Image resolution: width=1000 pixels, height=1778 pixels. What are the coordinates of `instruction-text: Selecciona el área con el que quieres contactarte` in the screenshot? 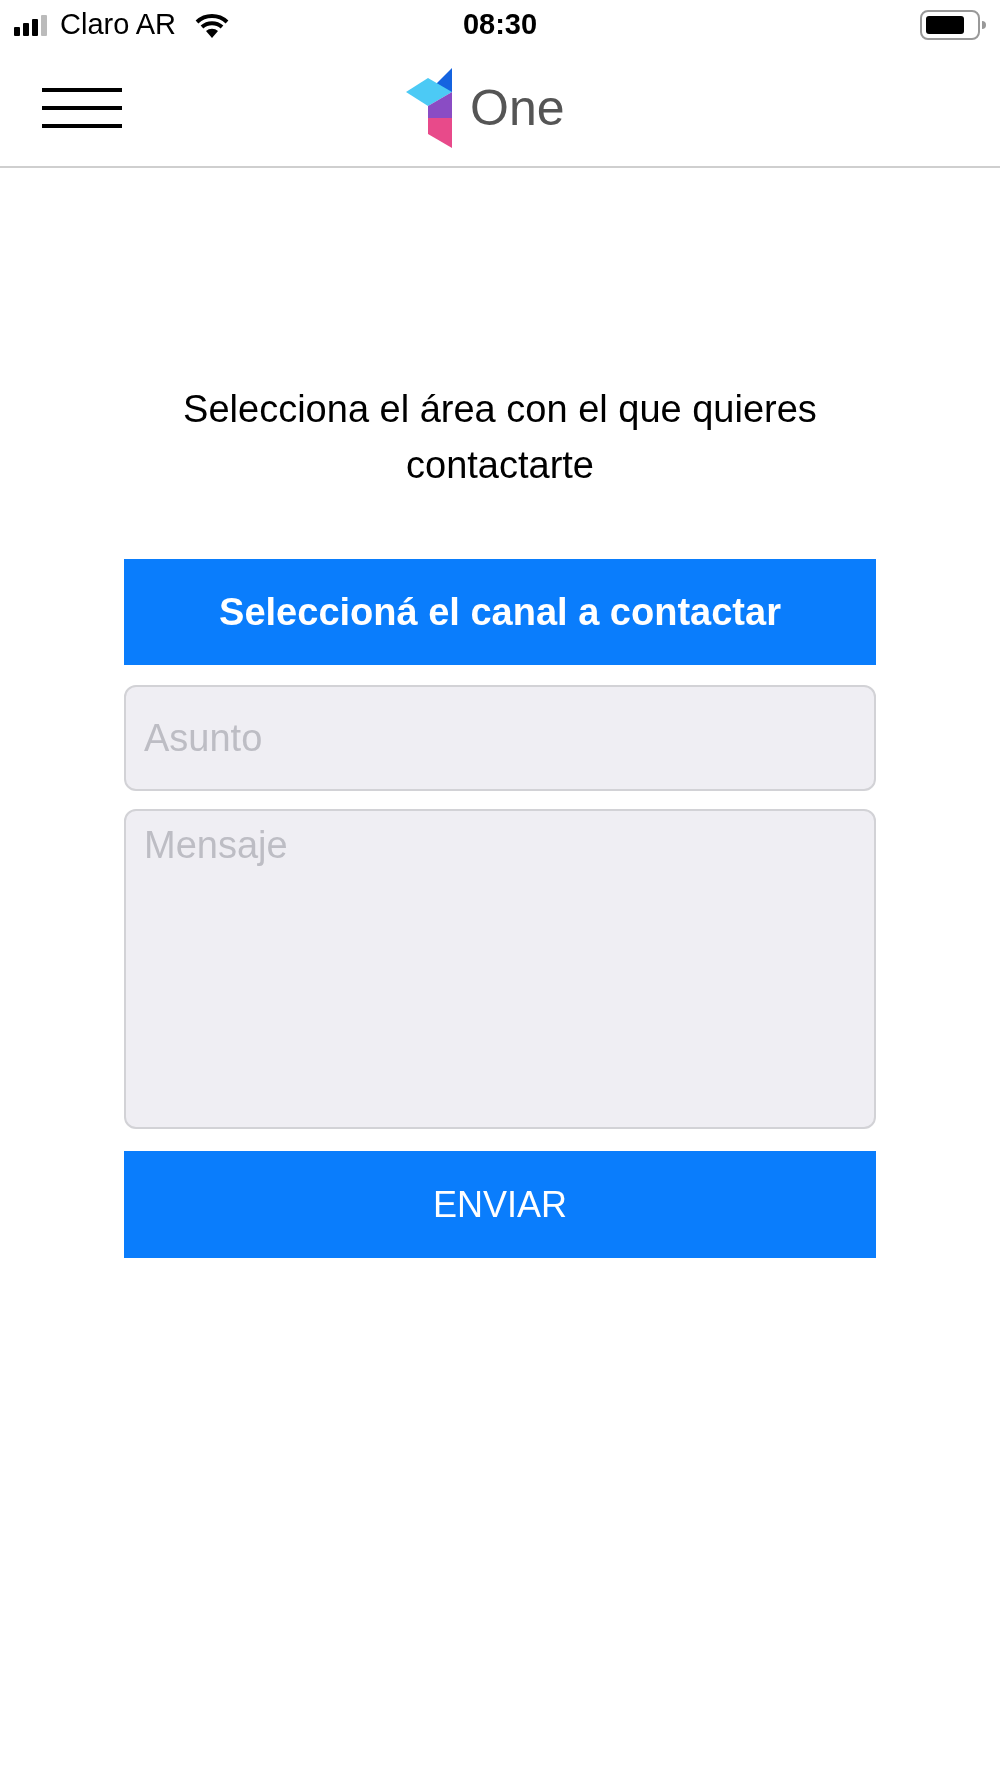 It's located at (500, 437).